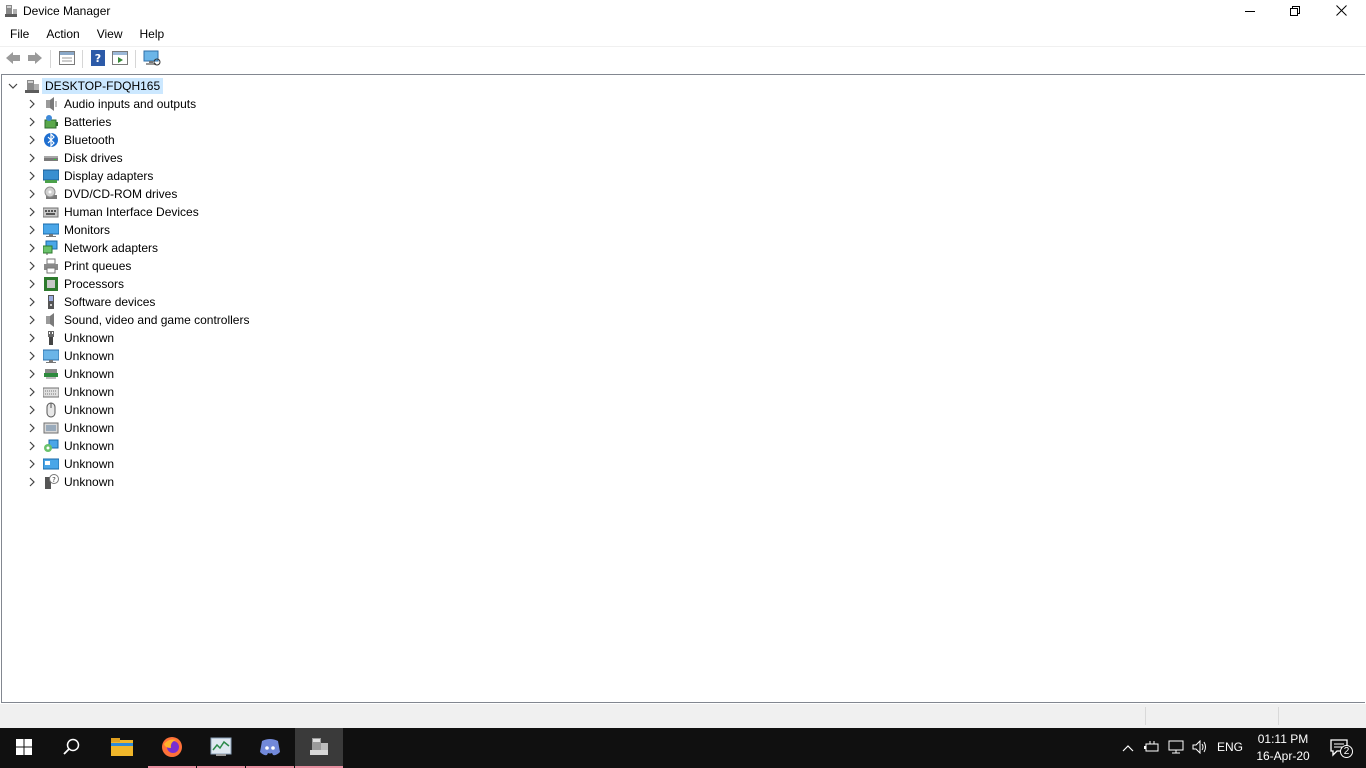 This screenshot has width=1366, height=768. What do you see at coordinates (151, 33) in the screenshot?
I see `menu-help: Help` at bounding box center [151, 33].